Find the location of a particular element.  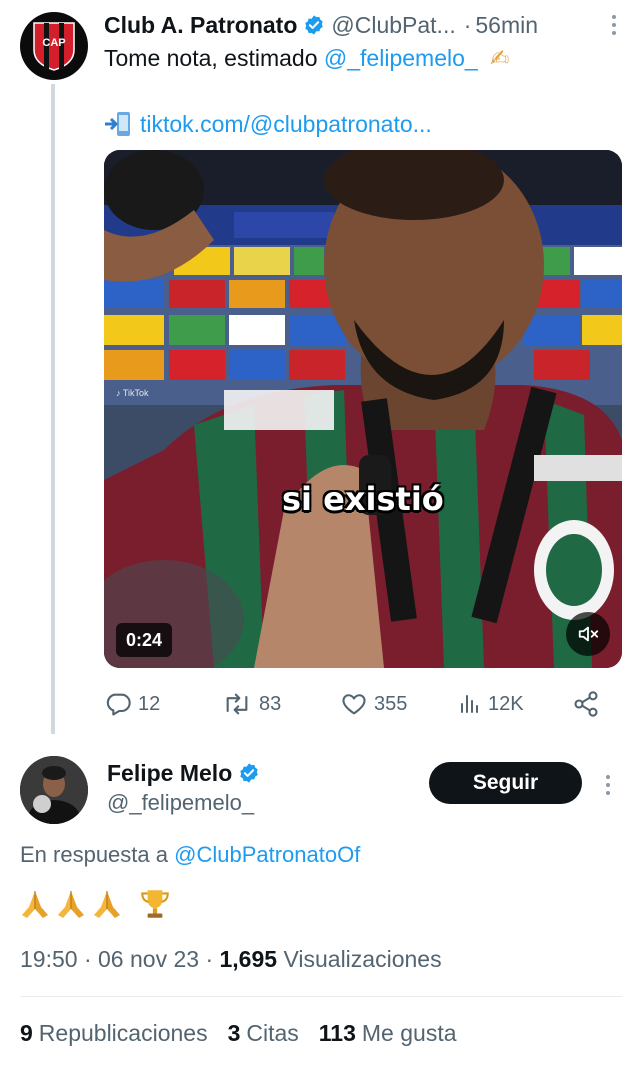

quotes-stat: 3 Citas is located at coordinates (263, 1033).